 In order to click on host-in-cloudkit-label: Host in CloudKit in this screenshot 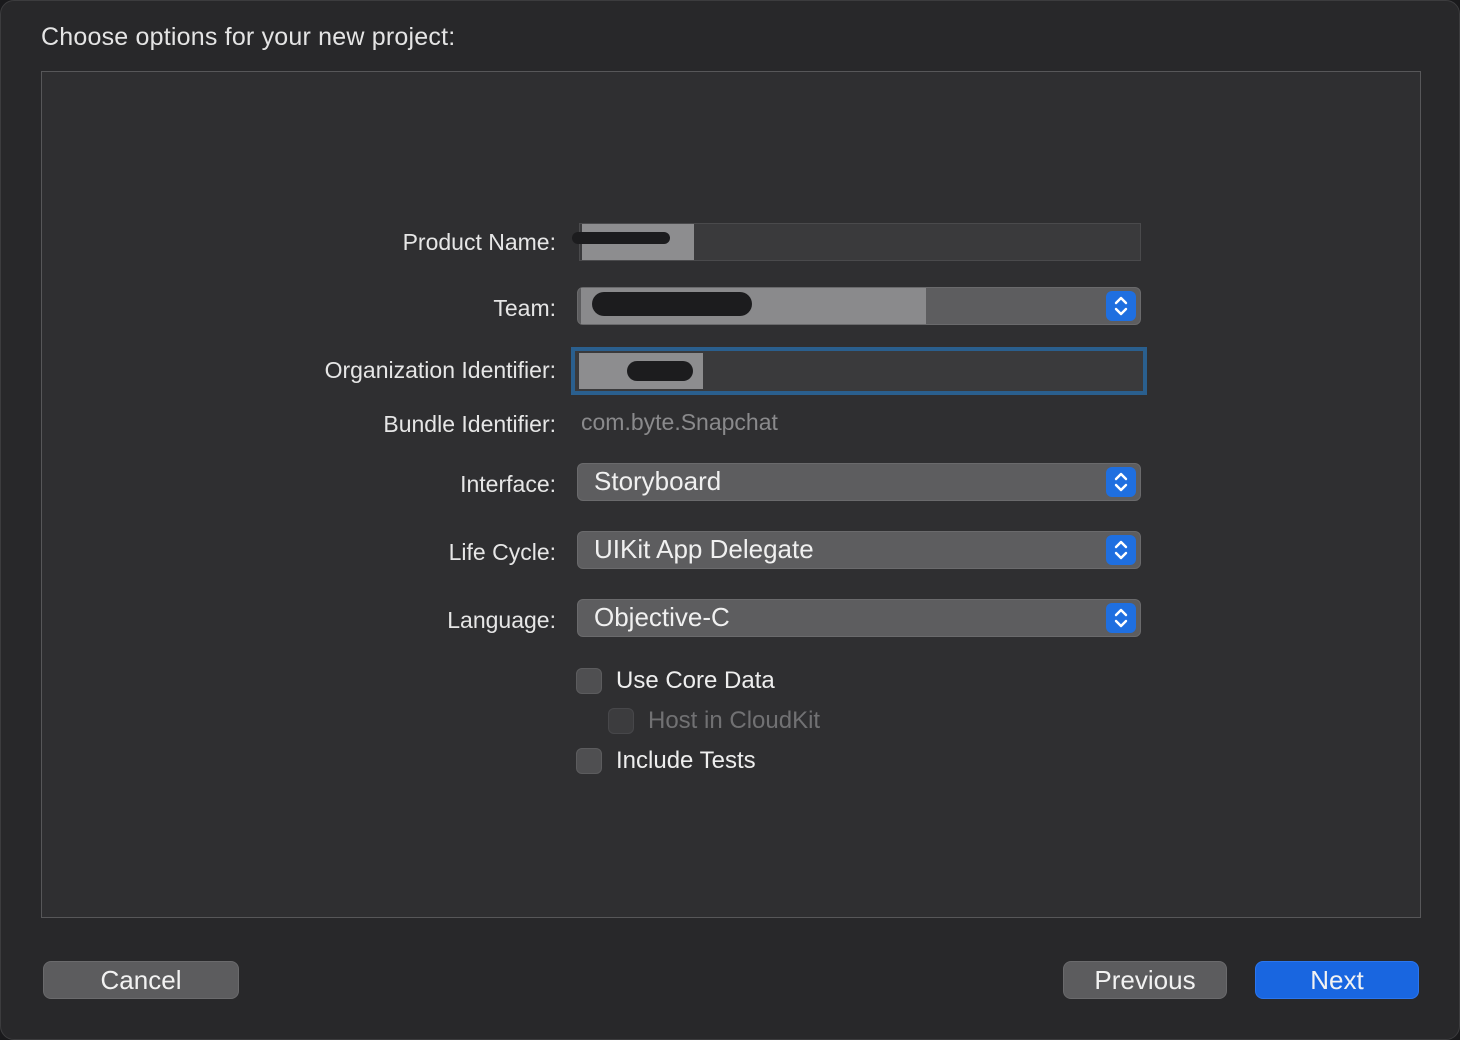, I will do `click(734, 720)`.